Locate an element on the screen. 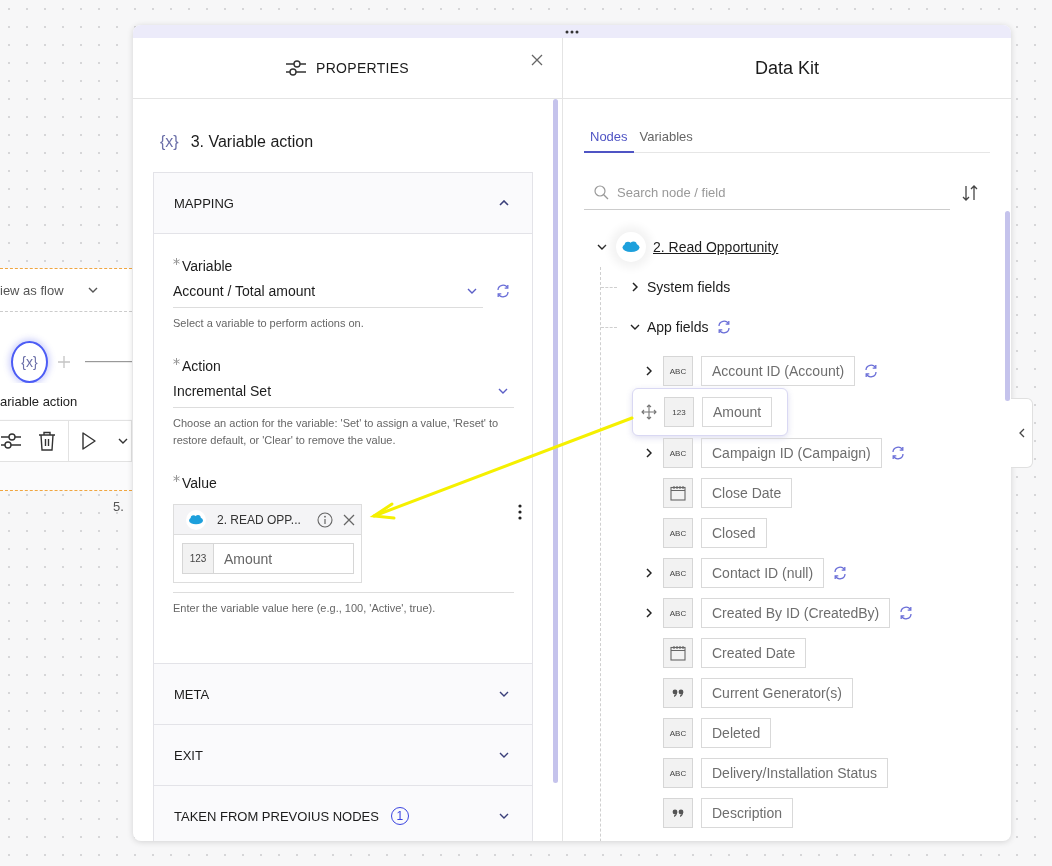 The height and width of the screenshot is (866, 1052). hint-text: Enter the variable value here (e.g., 100, 'Active', true). is located at coordinates (305, 608).